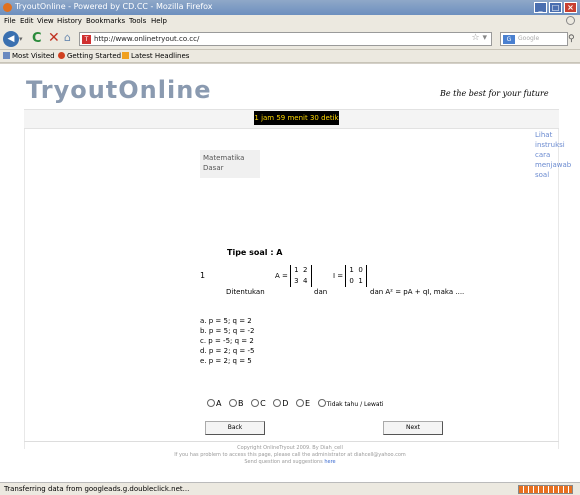 This screenshot has height=495, width=580. What do you see at coordinates (528, 38) in the screenshot?
I see `search-input: Google` at bounding box center [528, 38].